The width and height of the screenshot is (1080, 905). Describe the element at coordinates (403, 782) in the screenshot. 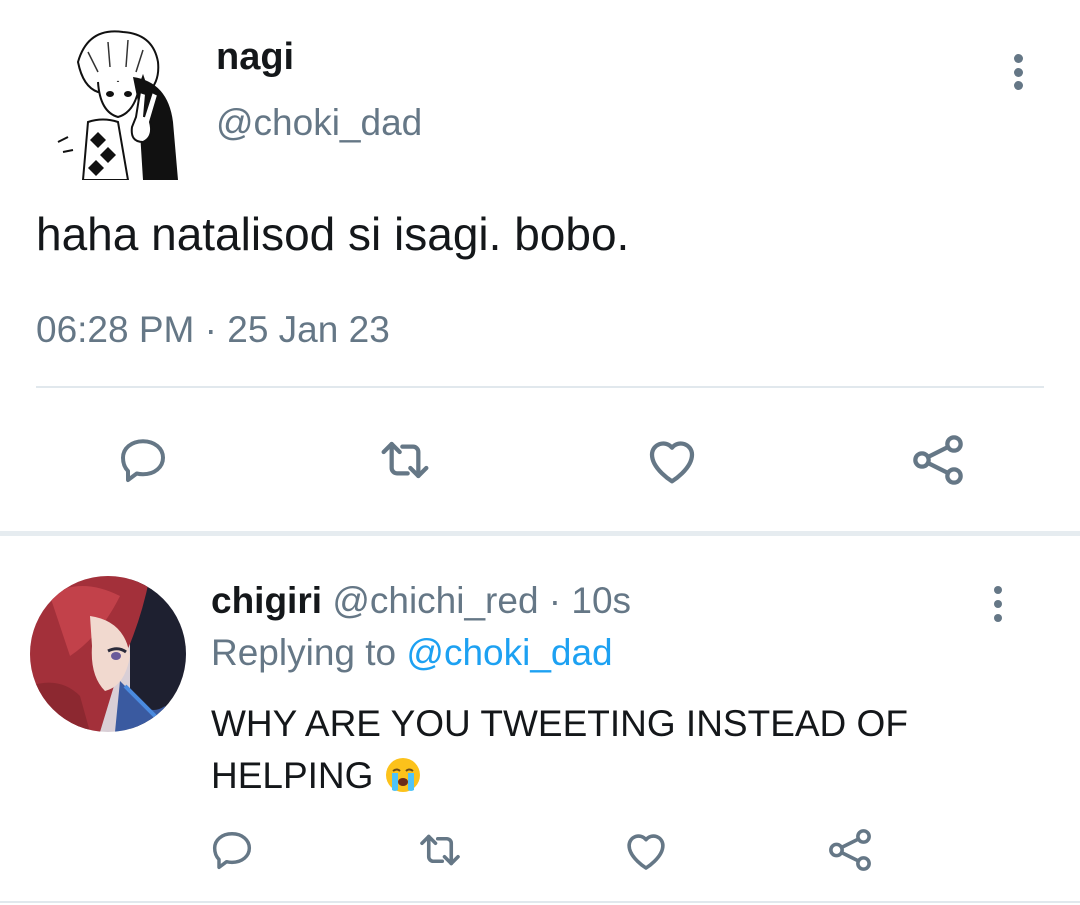

I see `loudly-crying-face-icon` at that location.